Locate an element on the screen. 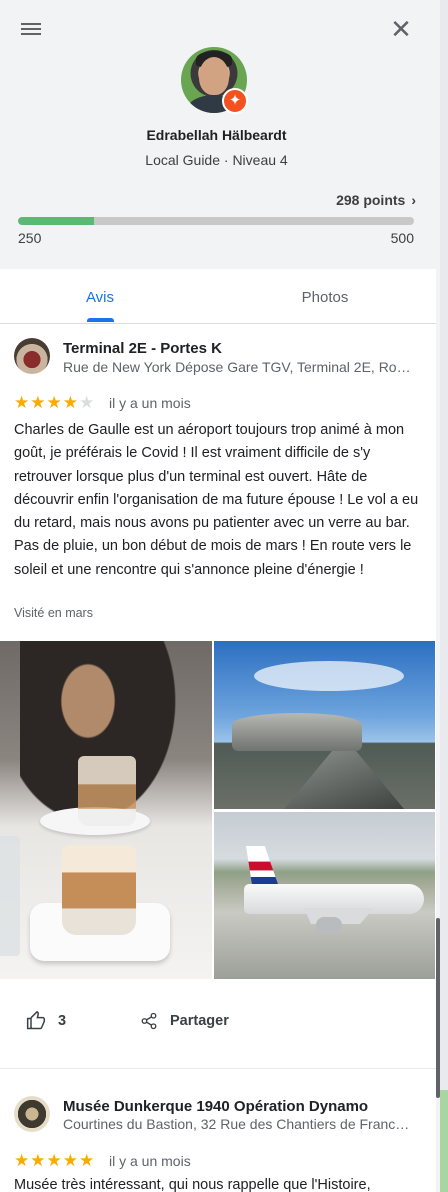 The image size is (448, 1192). star-icon: ★★★★★ is located at coordinates (55, 1160).